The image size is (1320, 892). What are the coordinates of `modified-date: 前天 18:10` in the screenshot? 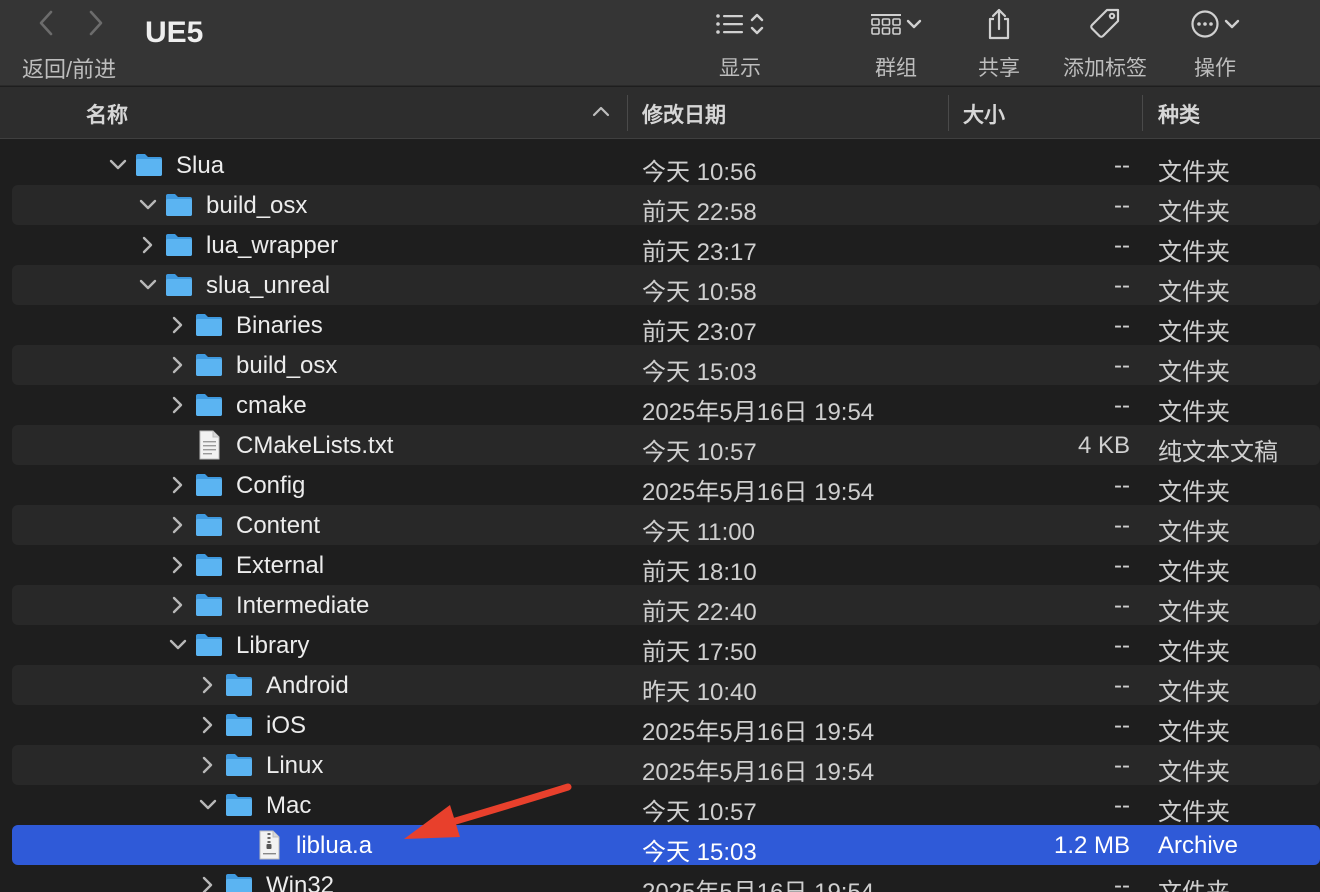 It's located at (699, 572).